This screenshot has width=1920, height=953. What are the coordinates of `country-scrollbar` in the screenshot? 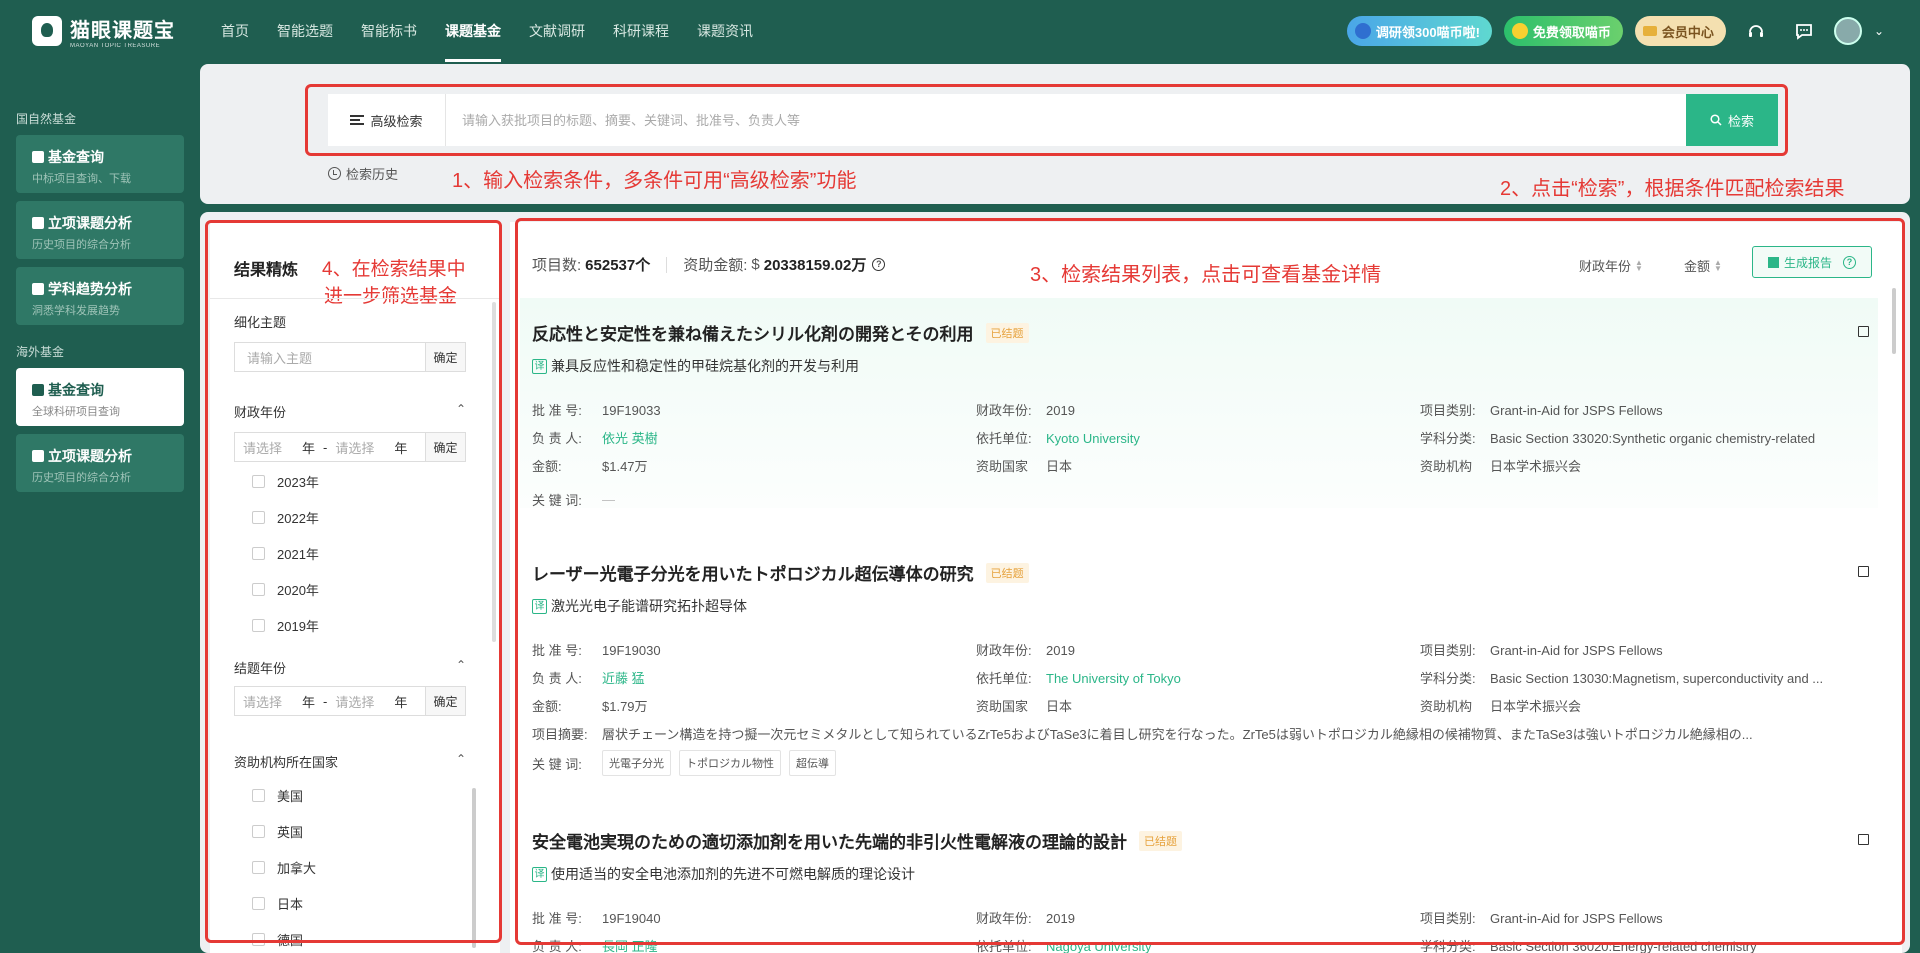 It's located at (474, 868).